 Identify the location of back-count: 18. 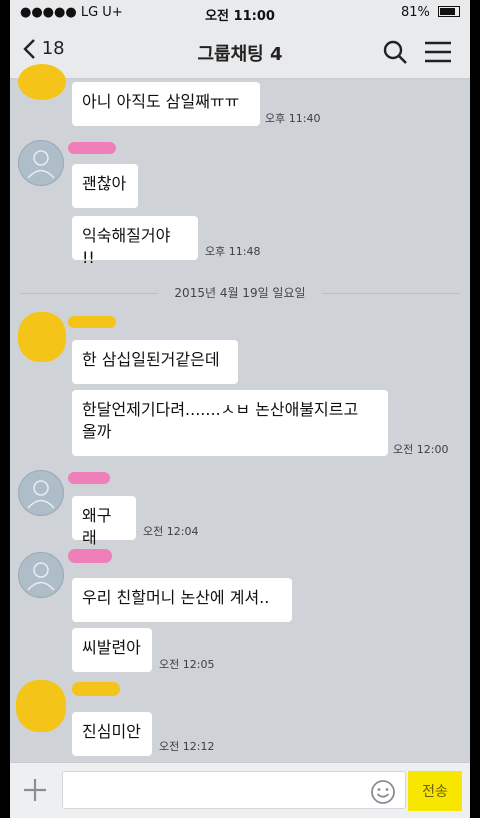
(53, 48).